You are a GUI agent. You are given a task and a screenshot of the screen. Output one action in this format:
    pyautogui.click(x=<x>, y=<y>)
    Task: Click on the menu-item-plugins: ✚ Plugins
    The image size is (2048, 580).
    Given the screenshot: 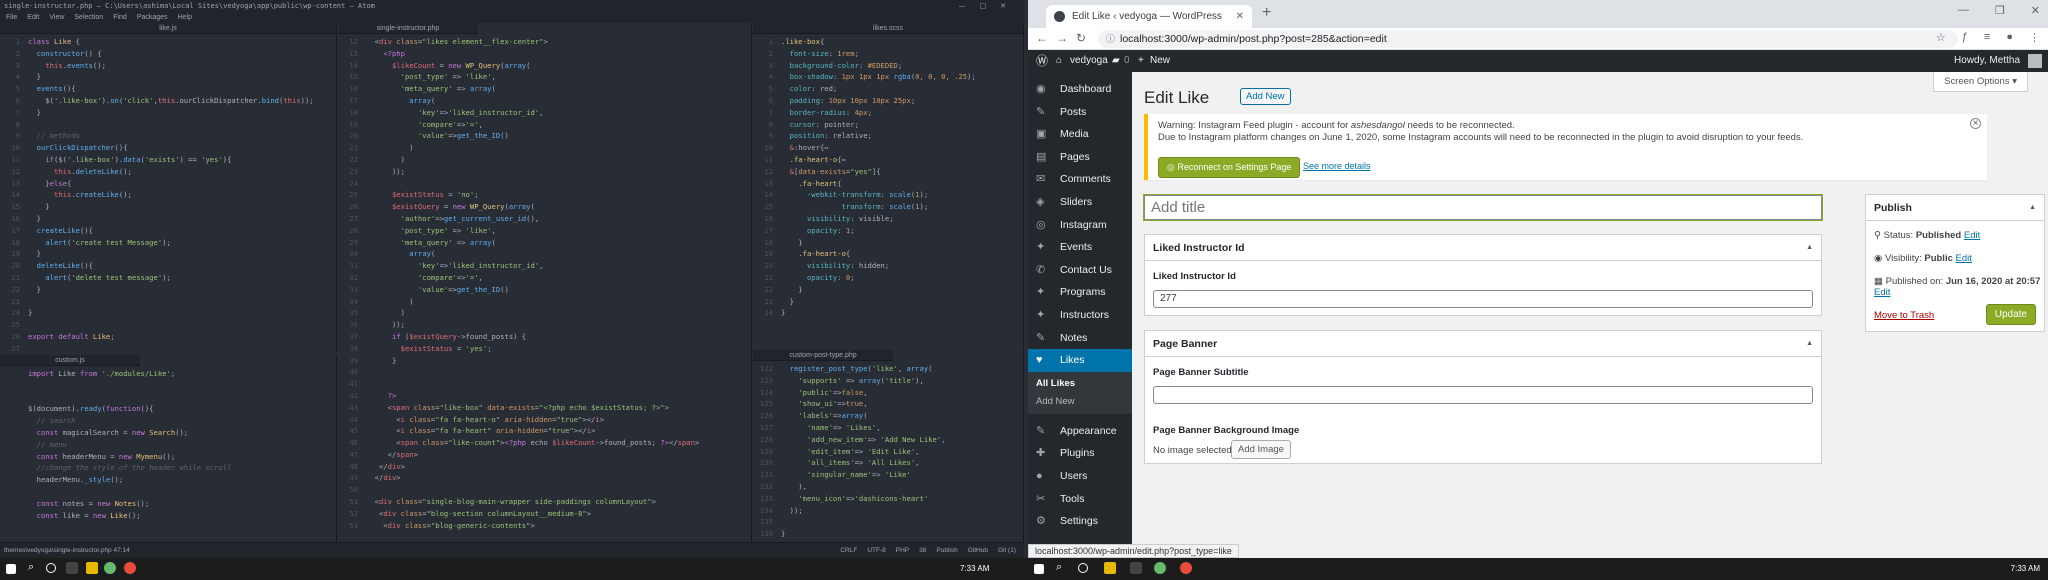 What is the action you would take?
    pyautogui.click(x=1080, y=453)
    